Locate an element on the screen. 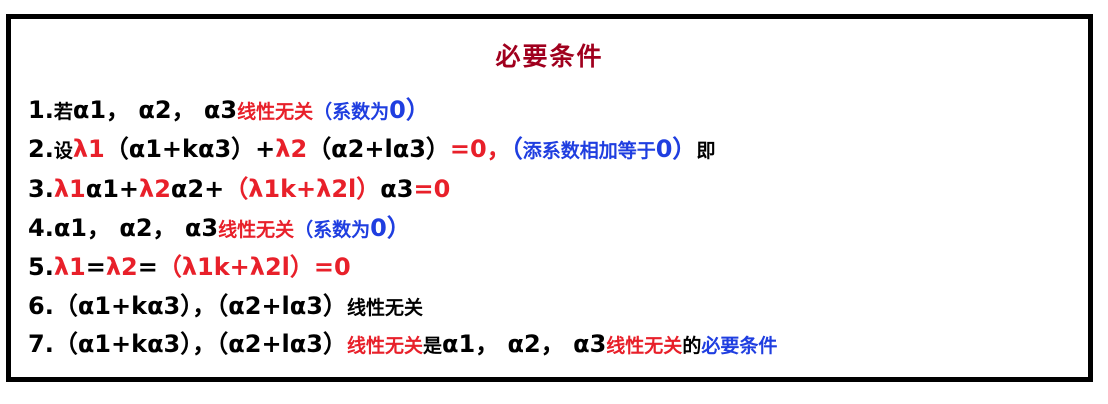 Image resolution: width=1108 pixels, height=404 pixels. line-2-segment: （α1+kα3）+ is located at coordinates (190, 149).